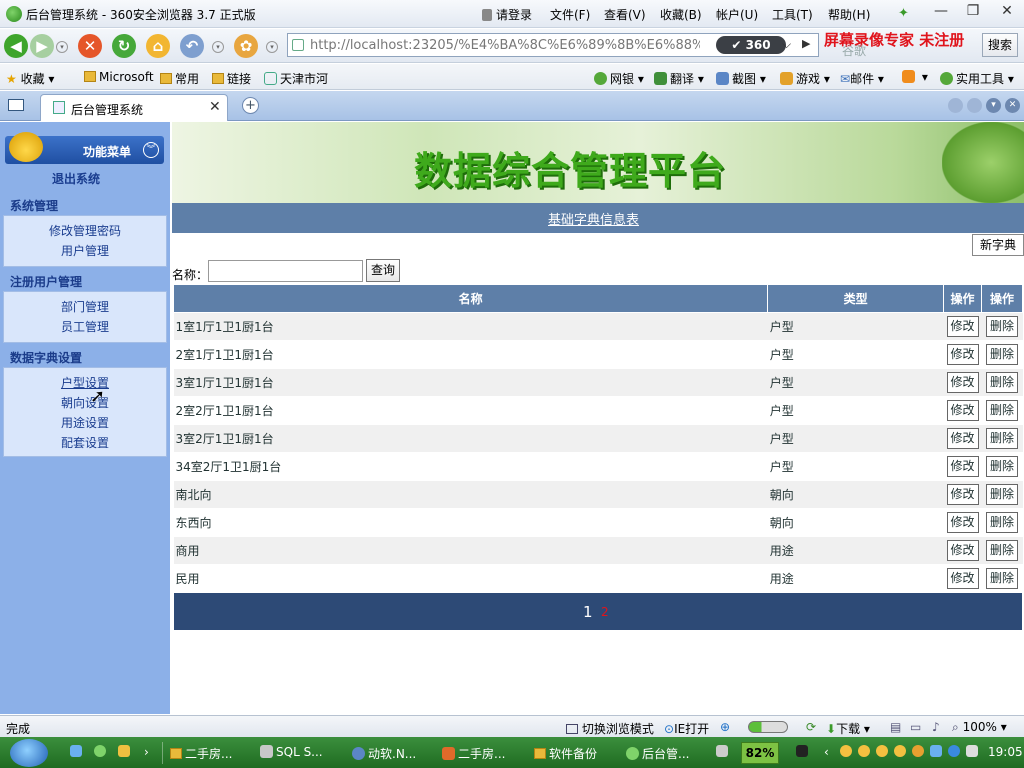 The image size is (1024, 768). Describe the element at coordinates (854, 50) in the screenshot. I see `search-engine-hint: 谷歌` at that location.